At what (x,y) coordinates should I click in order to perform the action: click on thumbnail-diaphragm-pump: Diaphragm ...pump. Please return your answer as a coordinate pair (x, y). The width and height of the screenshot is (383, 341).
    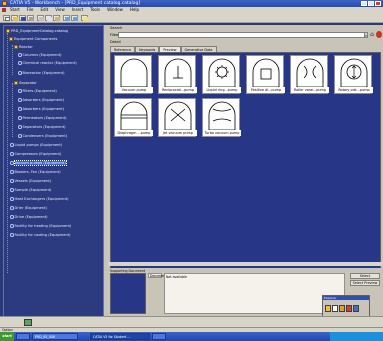
    Looking at the image, I should click on (133, 117).